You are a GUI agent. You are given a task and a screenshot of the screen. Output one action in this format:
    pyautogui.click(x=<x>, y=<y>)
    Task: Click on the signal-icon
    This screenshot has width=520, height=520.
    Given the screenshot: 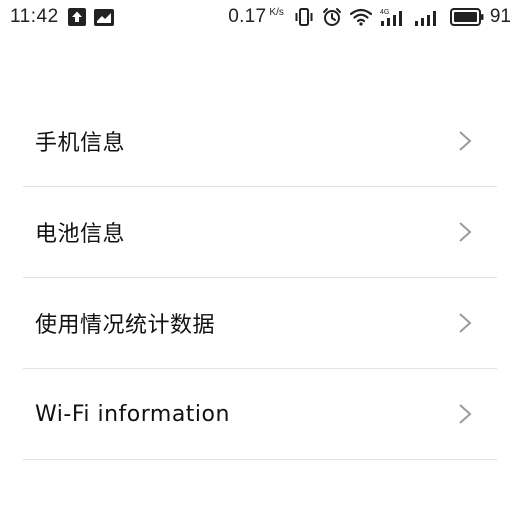 What is the action you would take?
    pyautogui.click(x=427, y=17)
    